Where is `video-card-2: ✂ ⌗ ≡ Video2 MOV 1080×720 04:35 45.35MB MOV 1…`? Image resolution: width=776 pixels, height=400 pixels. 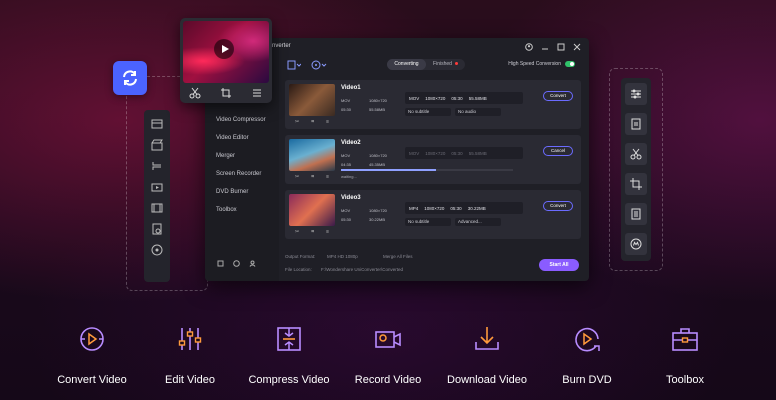 video-card-2: ✂ ⌗ ≡ Video2 MOV 1080×720 04:35 45.35MB MOV 1… is located at coordinates (433, 159).